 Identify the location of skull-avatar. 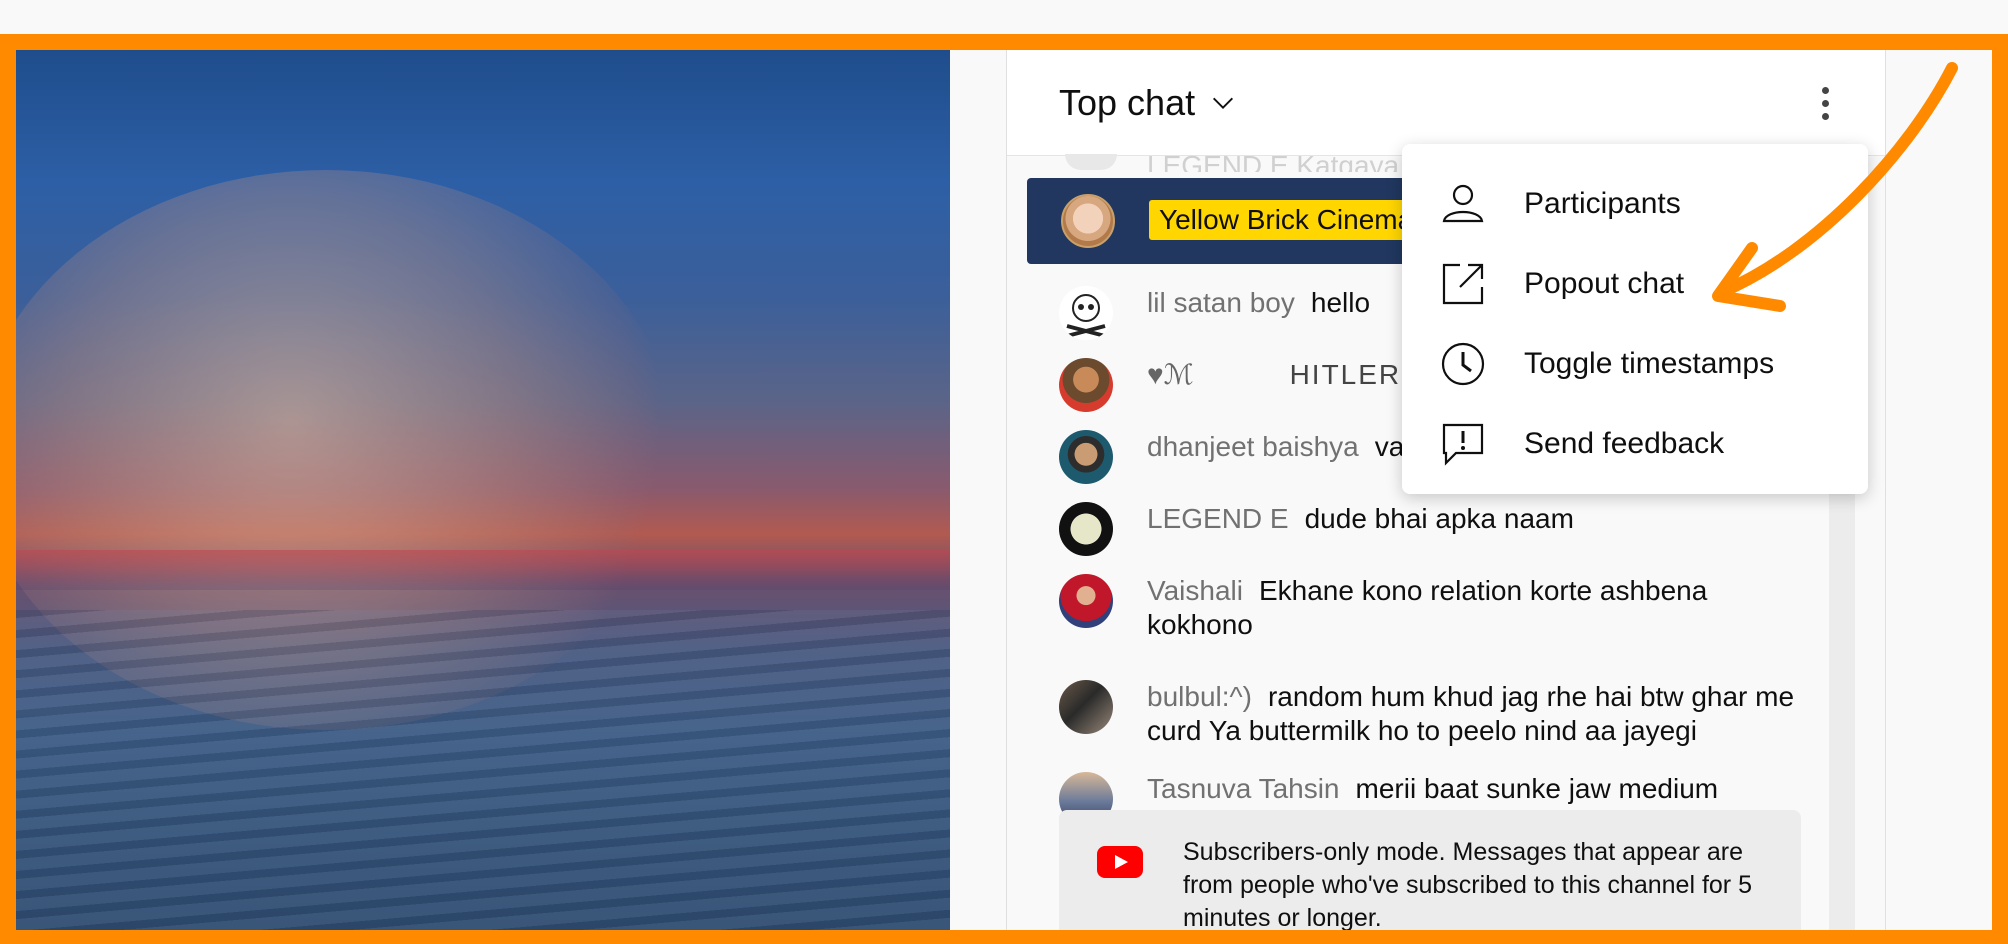
(1086, 313).